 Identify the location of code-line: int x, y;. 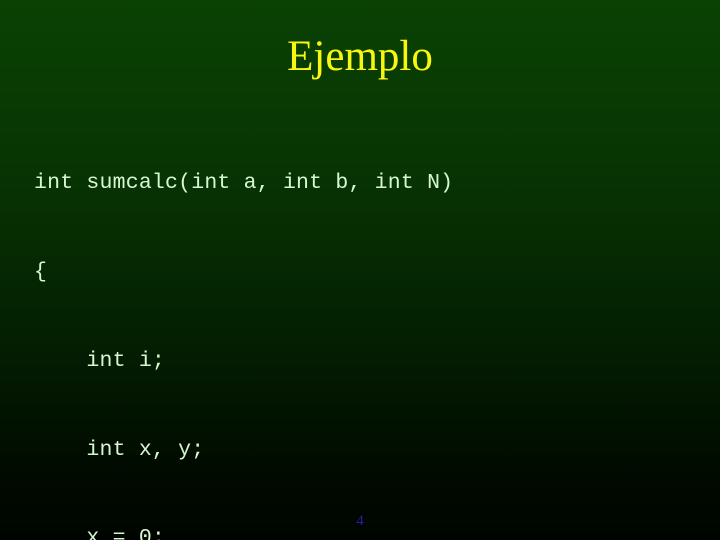
(119, 449).